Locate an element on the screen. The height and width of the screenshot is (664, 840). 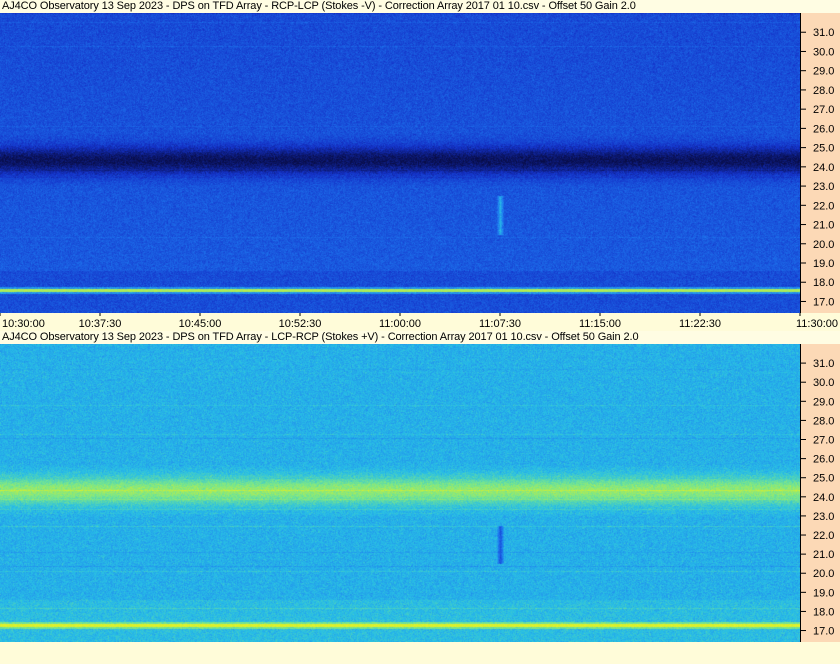
time-tick-label: 10:52:30 is located at coordinates (300, 324).